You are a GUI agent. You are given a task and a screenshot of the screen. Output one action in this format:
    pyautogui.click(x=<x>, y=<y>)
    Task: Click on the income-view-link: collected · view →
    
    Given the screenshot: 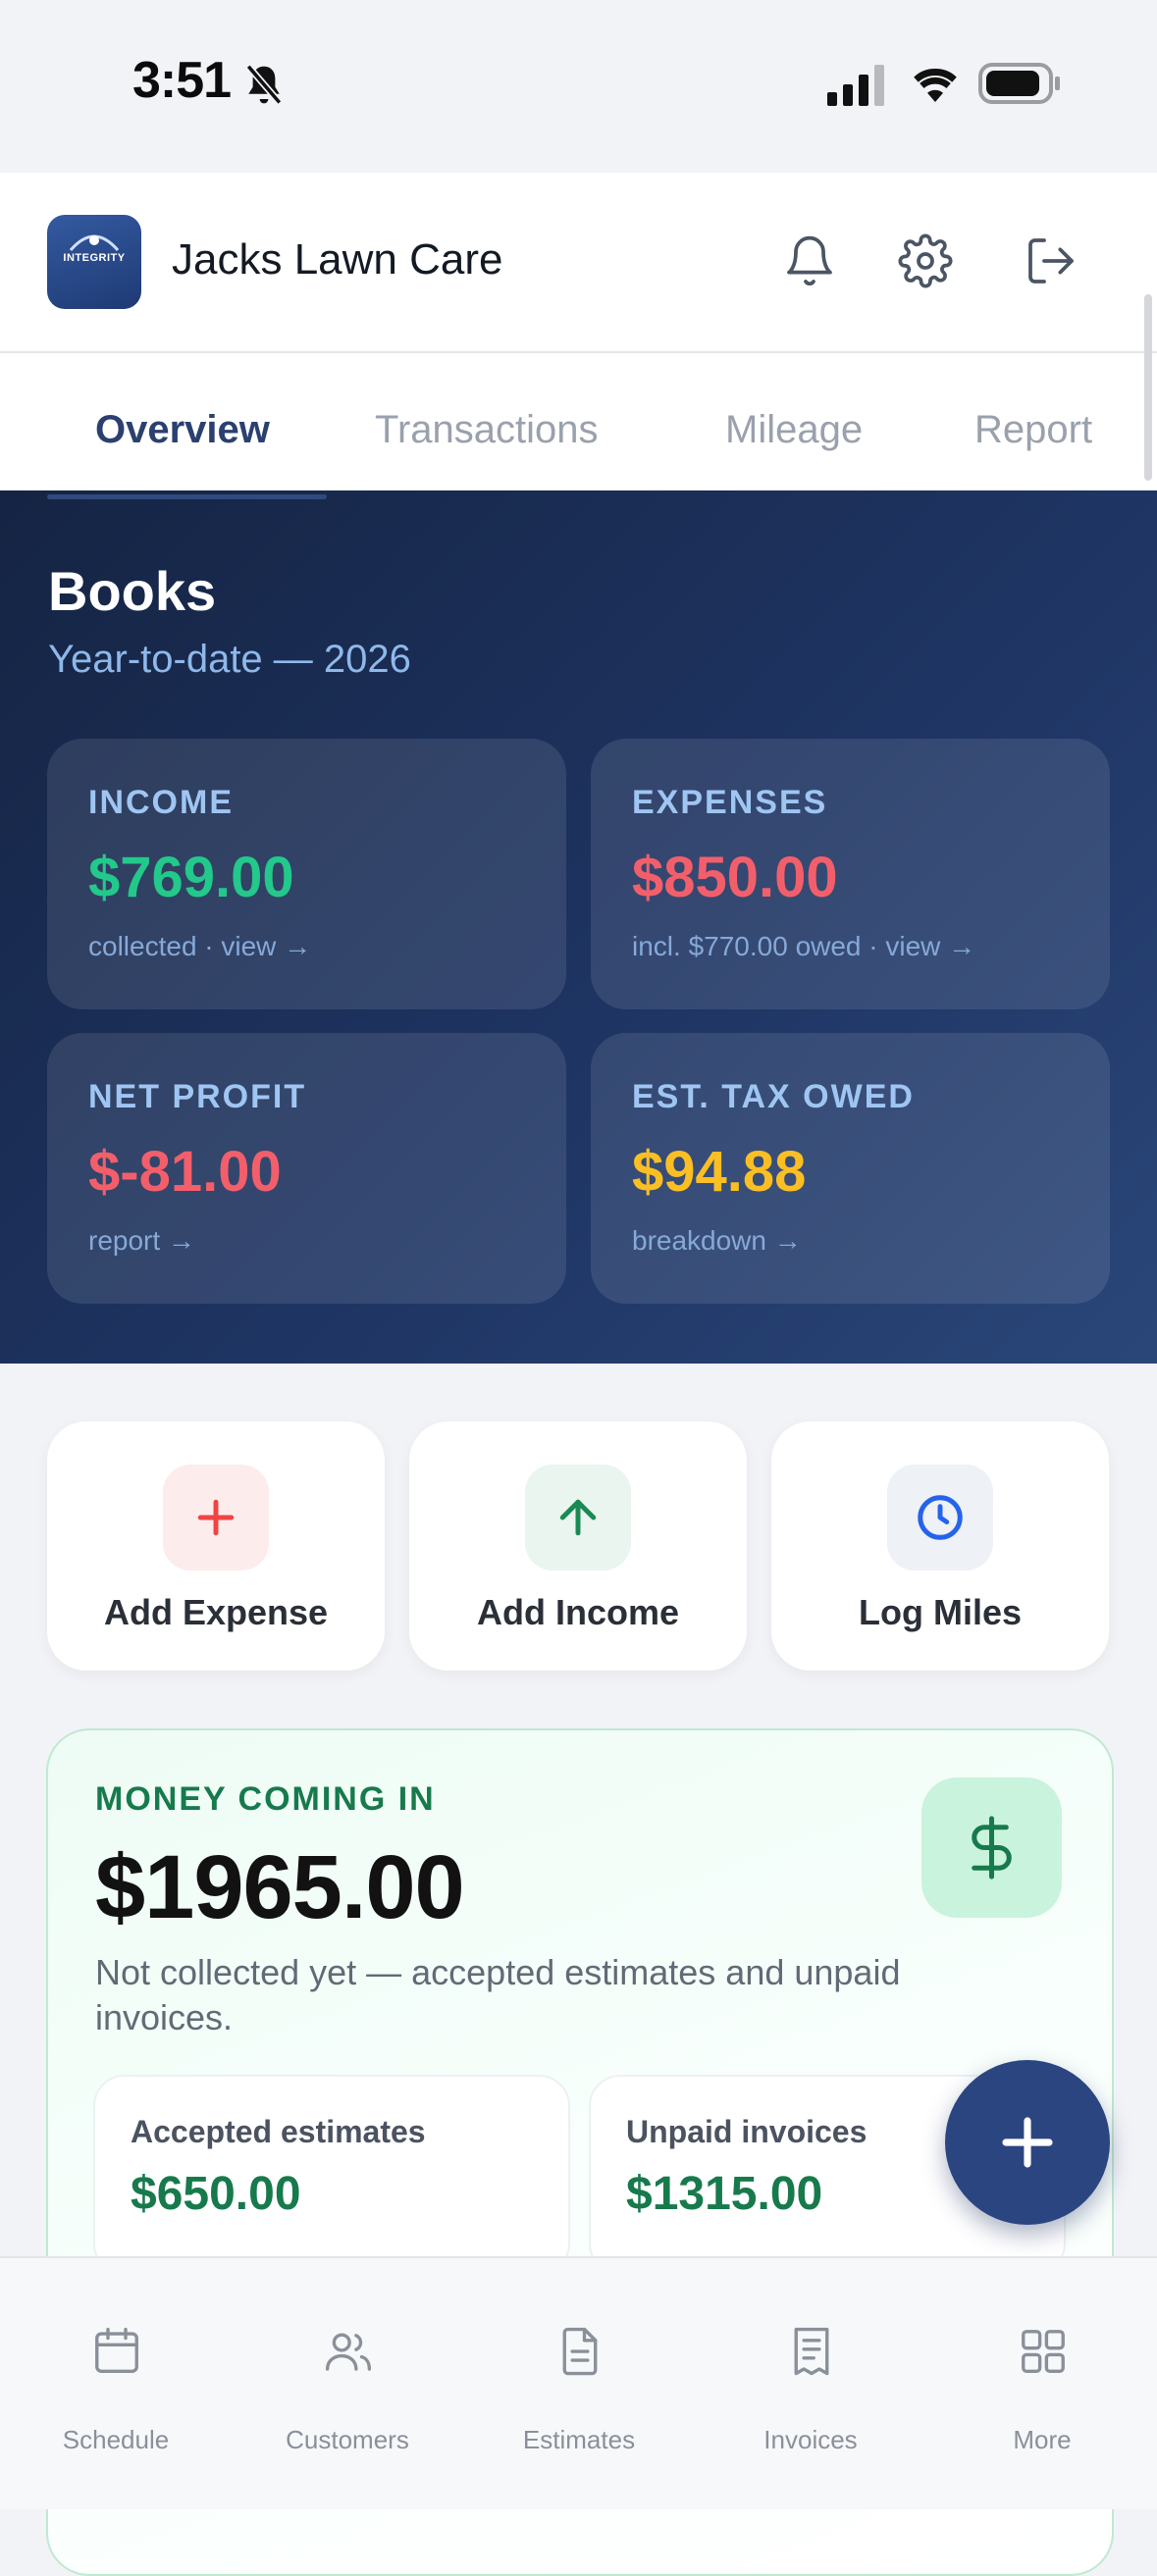 What is the action you would take?
    pyautogui.click(x=200, y=946)
    